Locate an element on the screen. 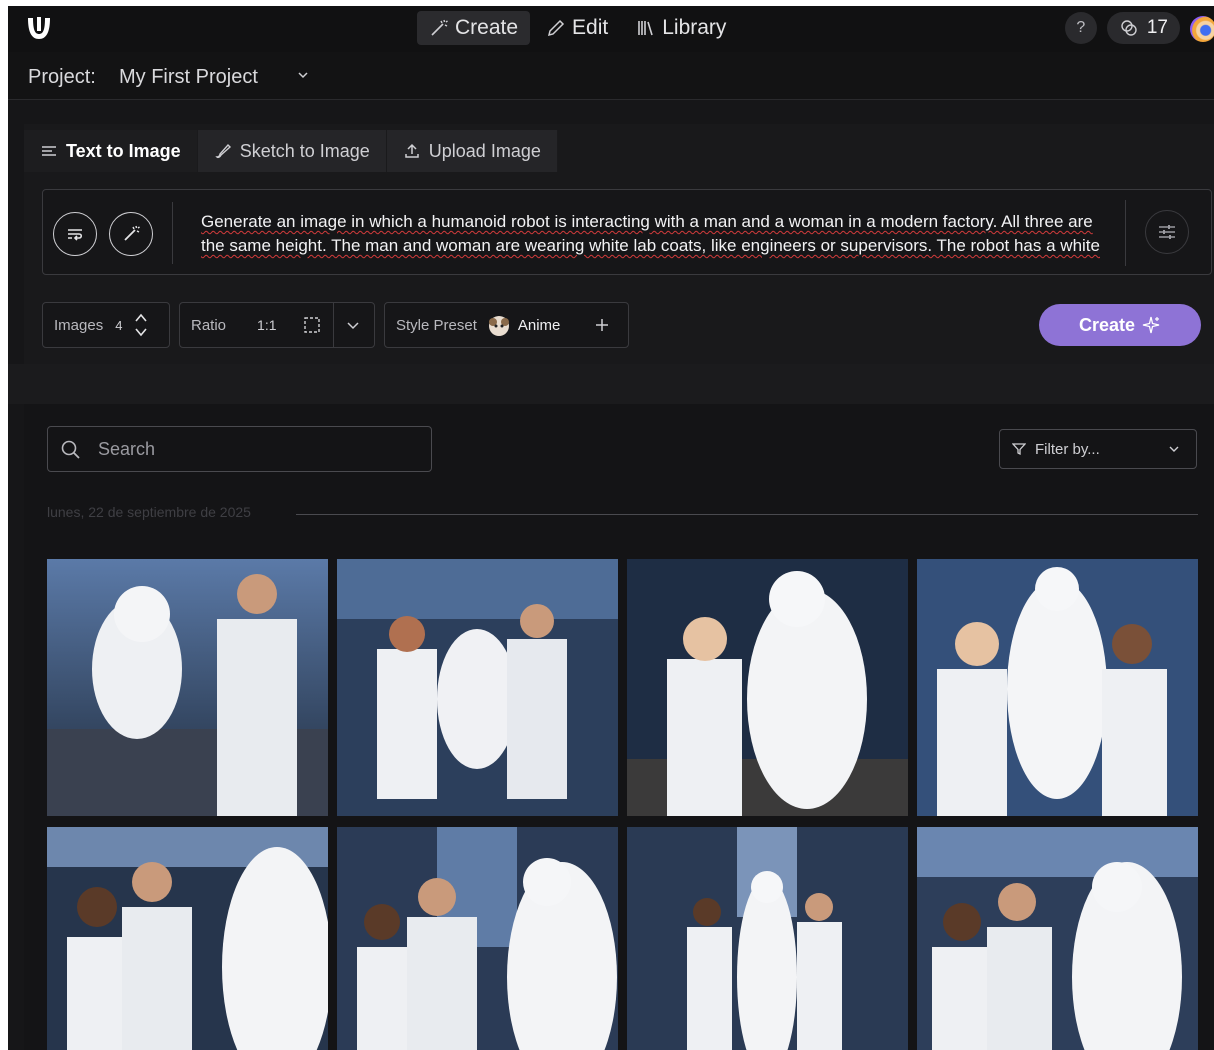 The height and width of the screenshot is (1050, 1214). nav-edit: Edit is located at coordinates (577, 28).